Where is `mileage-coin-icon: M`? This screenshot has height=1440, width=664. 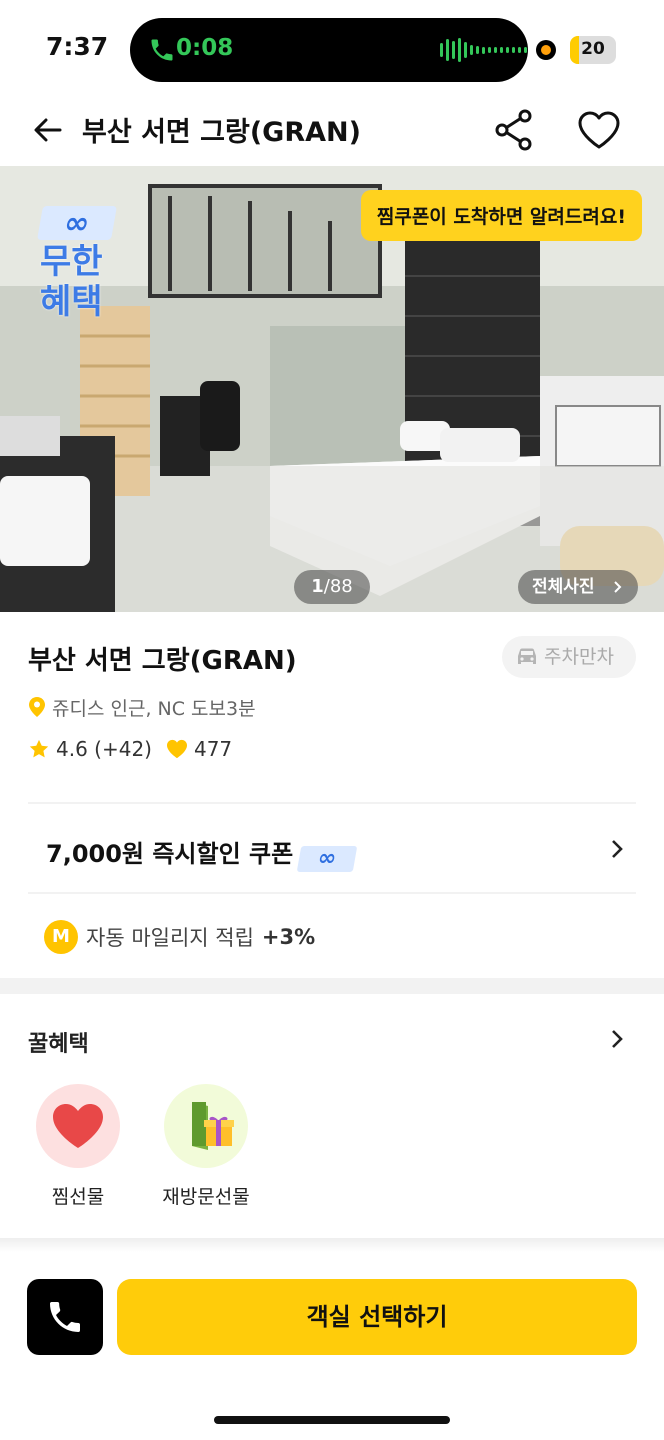
mileage-coin-icon: M is located at coordinates (61, 937).